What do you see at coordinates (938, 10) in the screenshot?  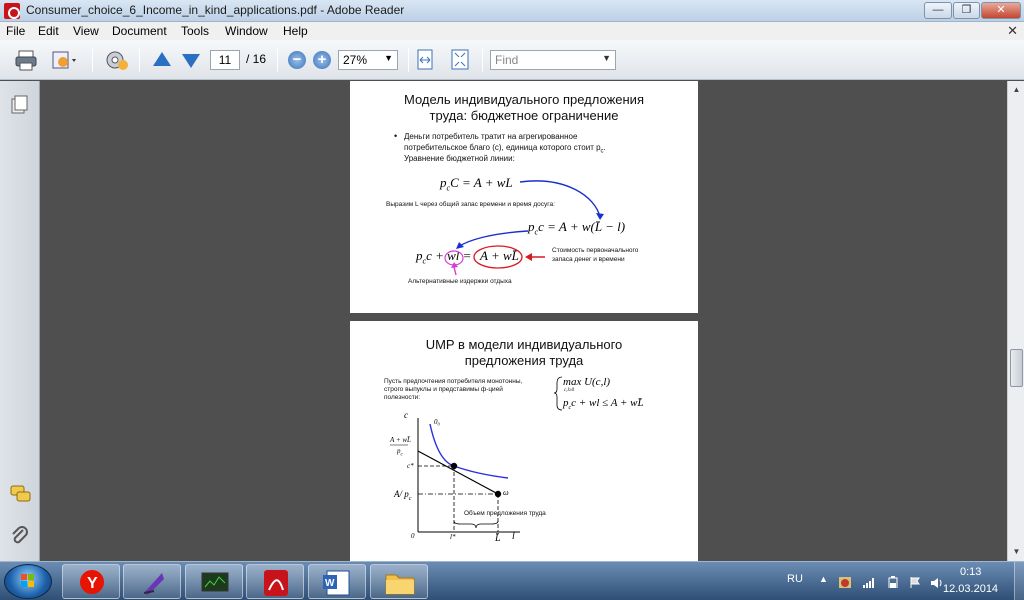 I see `minimize-button: —` at bounding box center [938, 10].